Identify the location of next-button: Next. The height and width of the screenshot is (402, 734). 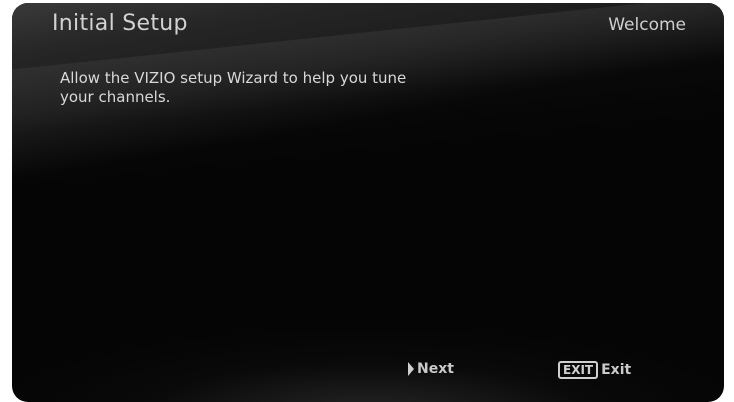
(431, 369).